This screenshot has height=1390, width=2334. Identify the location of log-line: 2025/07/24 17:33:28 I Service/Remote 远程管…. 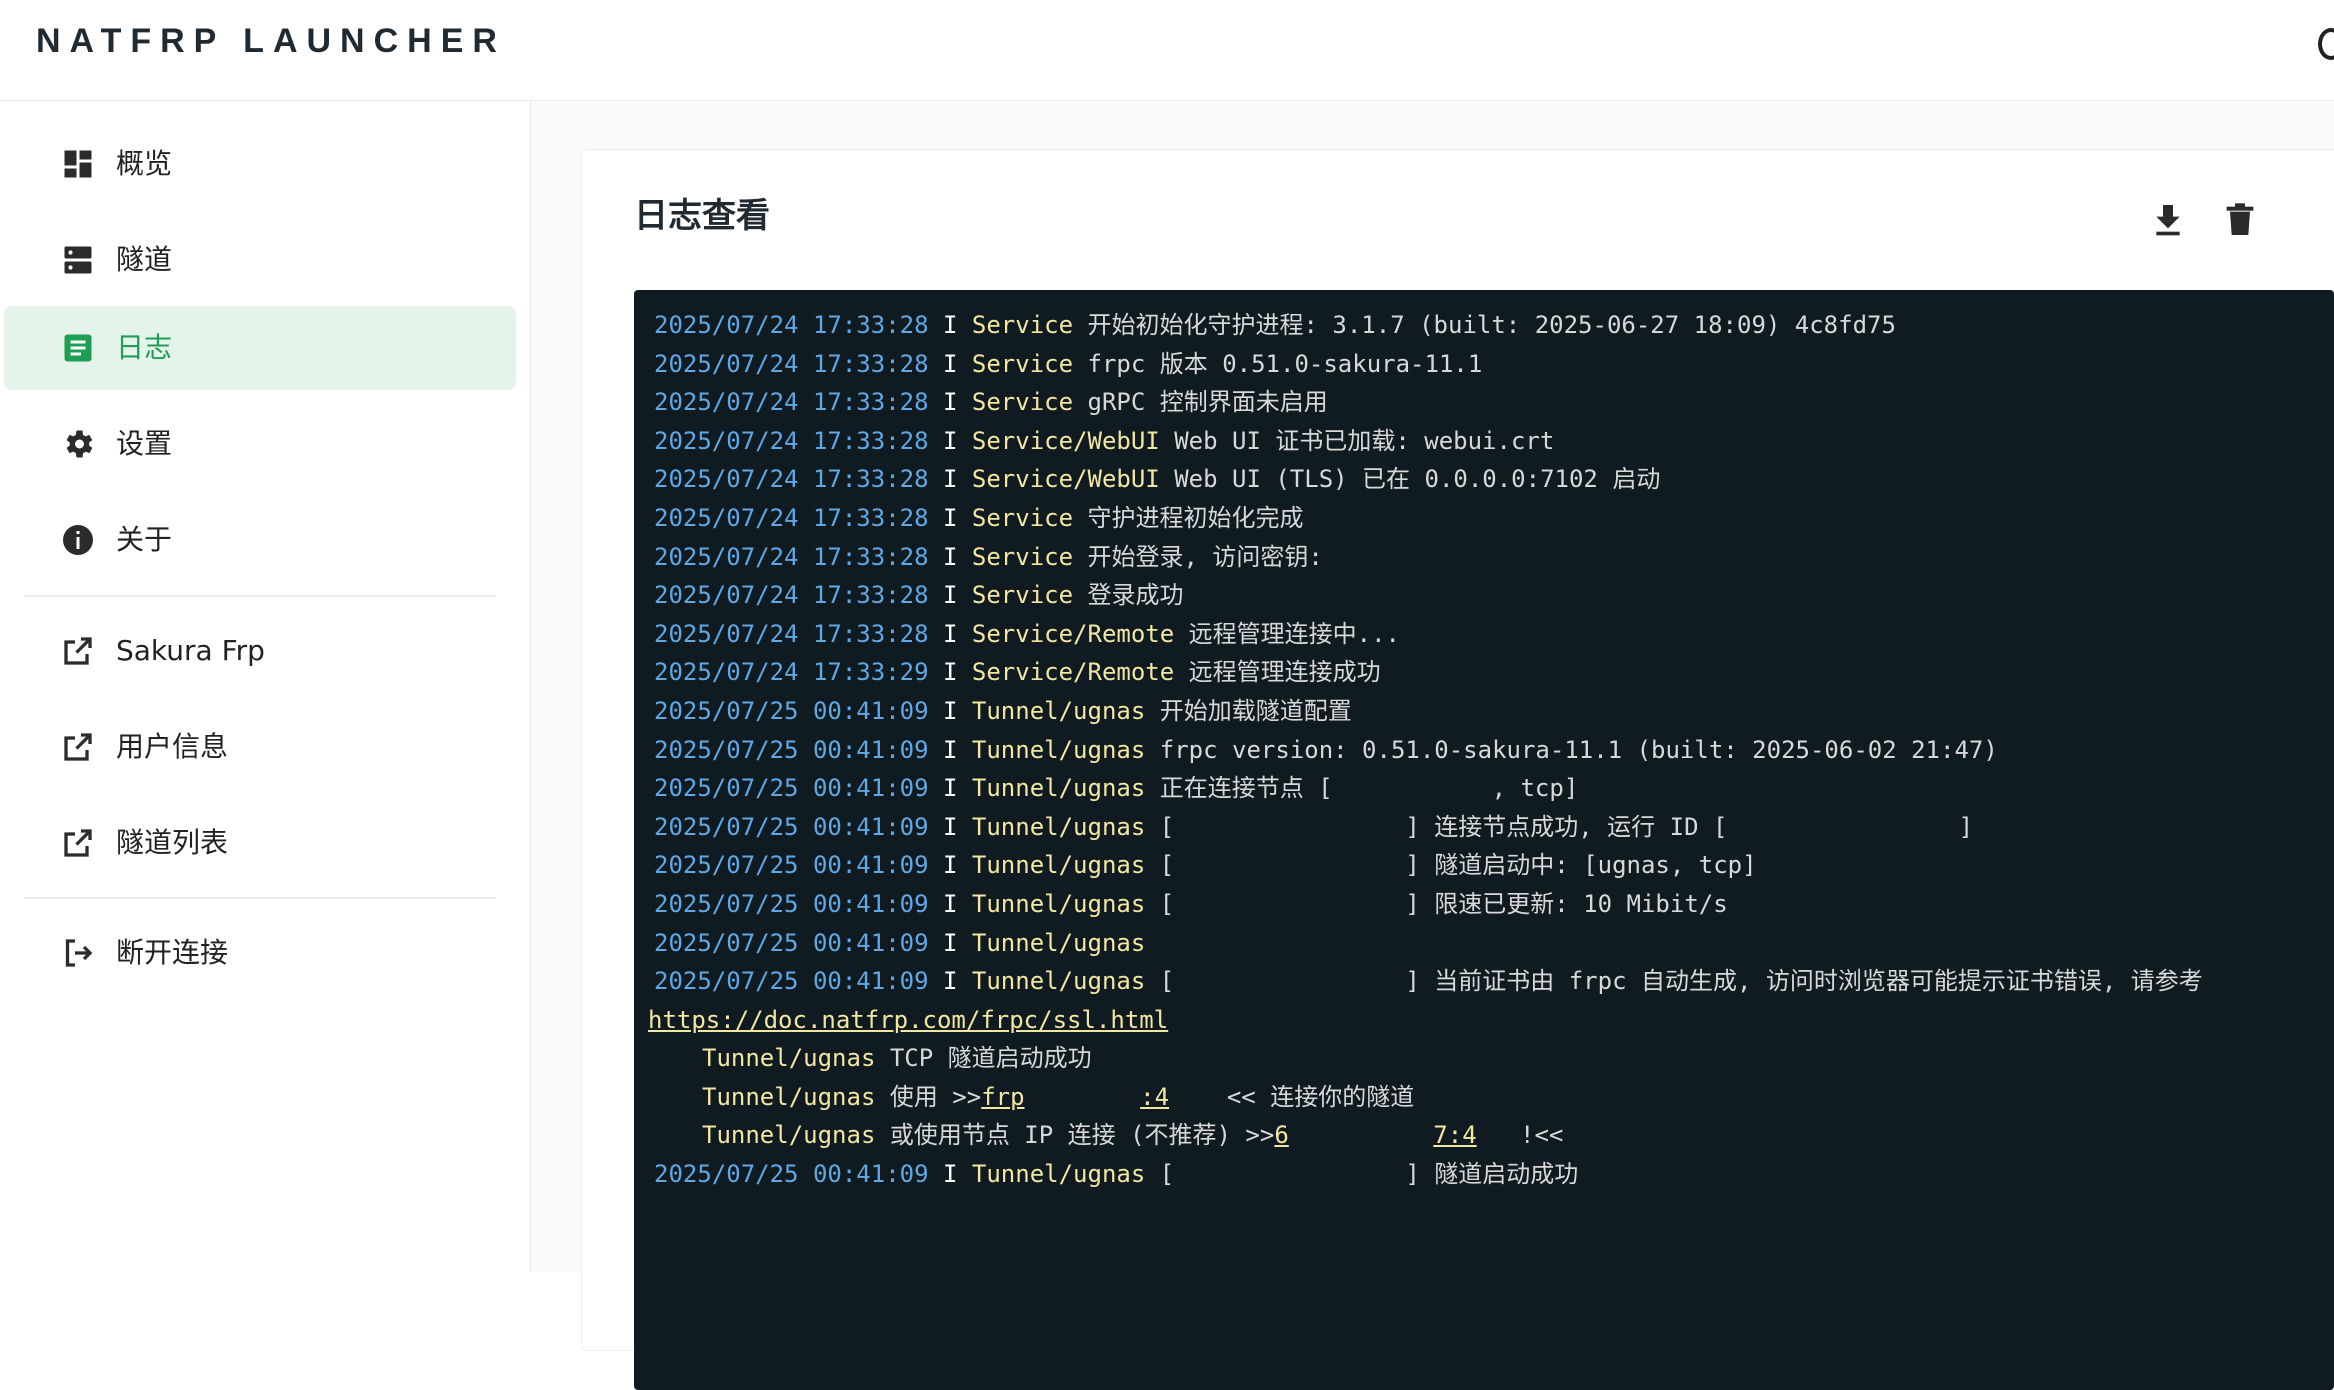
(1428, 634).